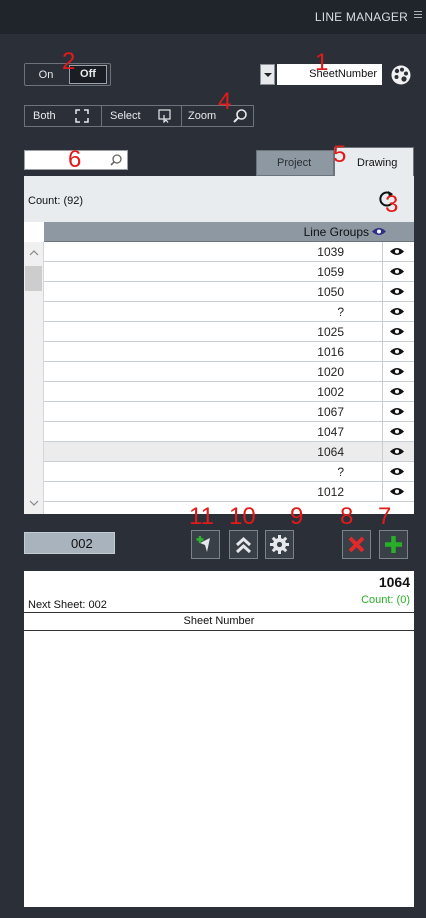 The width and height of the screenshot is (426, 918). What do you see at coordinates (336, 232) in the screenshot?
I see `line-groups-header: Line Groups` at bounding box center [336, 232].